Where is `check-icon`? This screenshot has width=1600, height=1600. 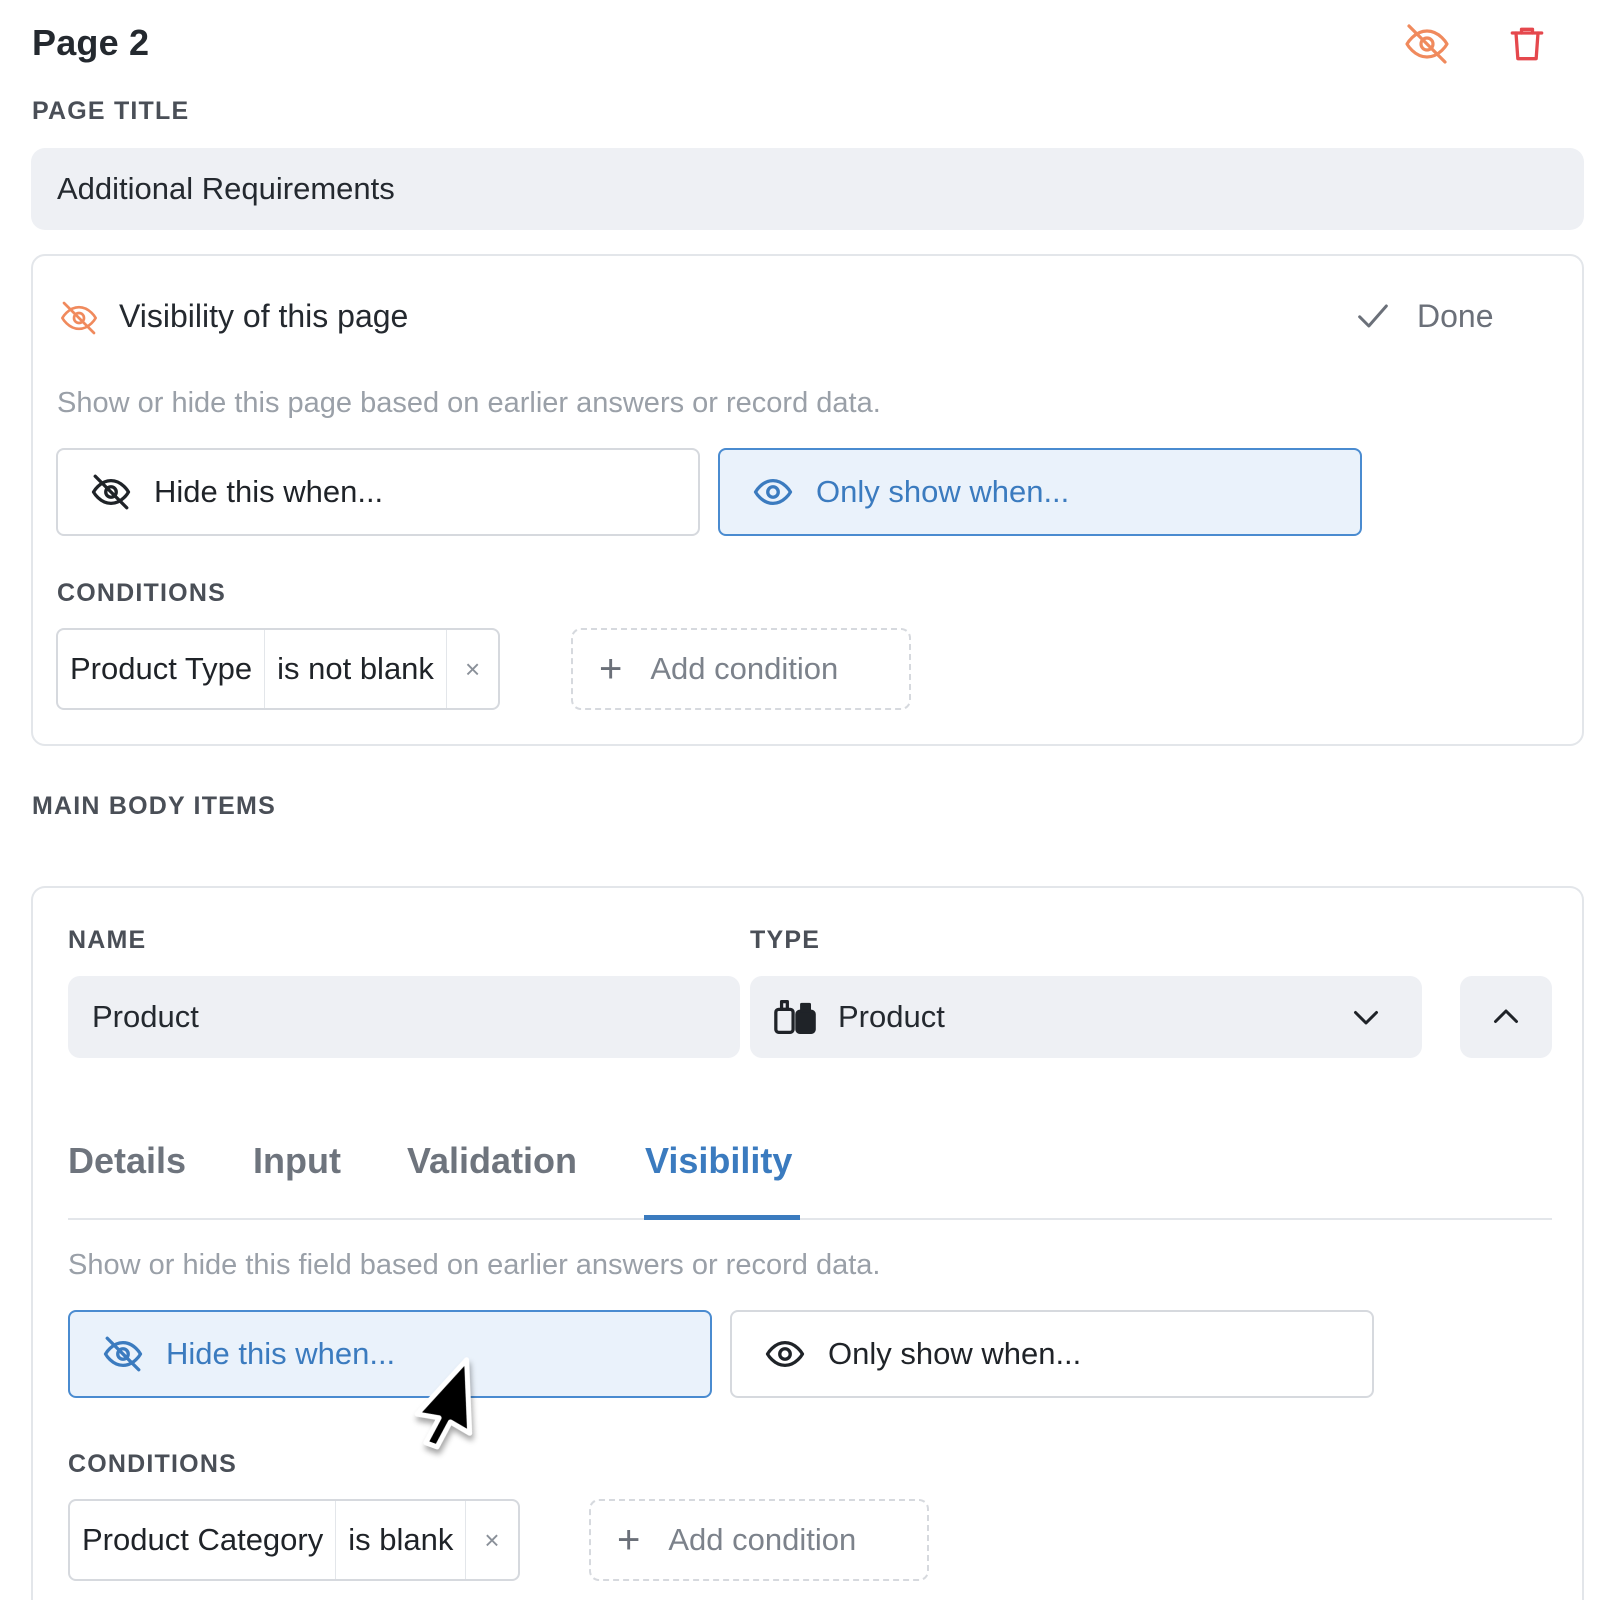
check-icon is located at coordinates (1373, 316).